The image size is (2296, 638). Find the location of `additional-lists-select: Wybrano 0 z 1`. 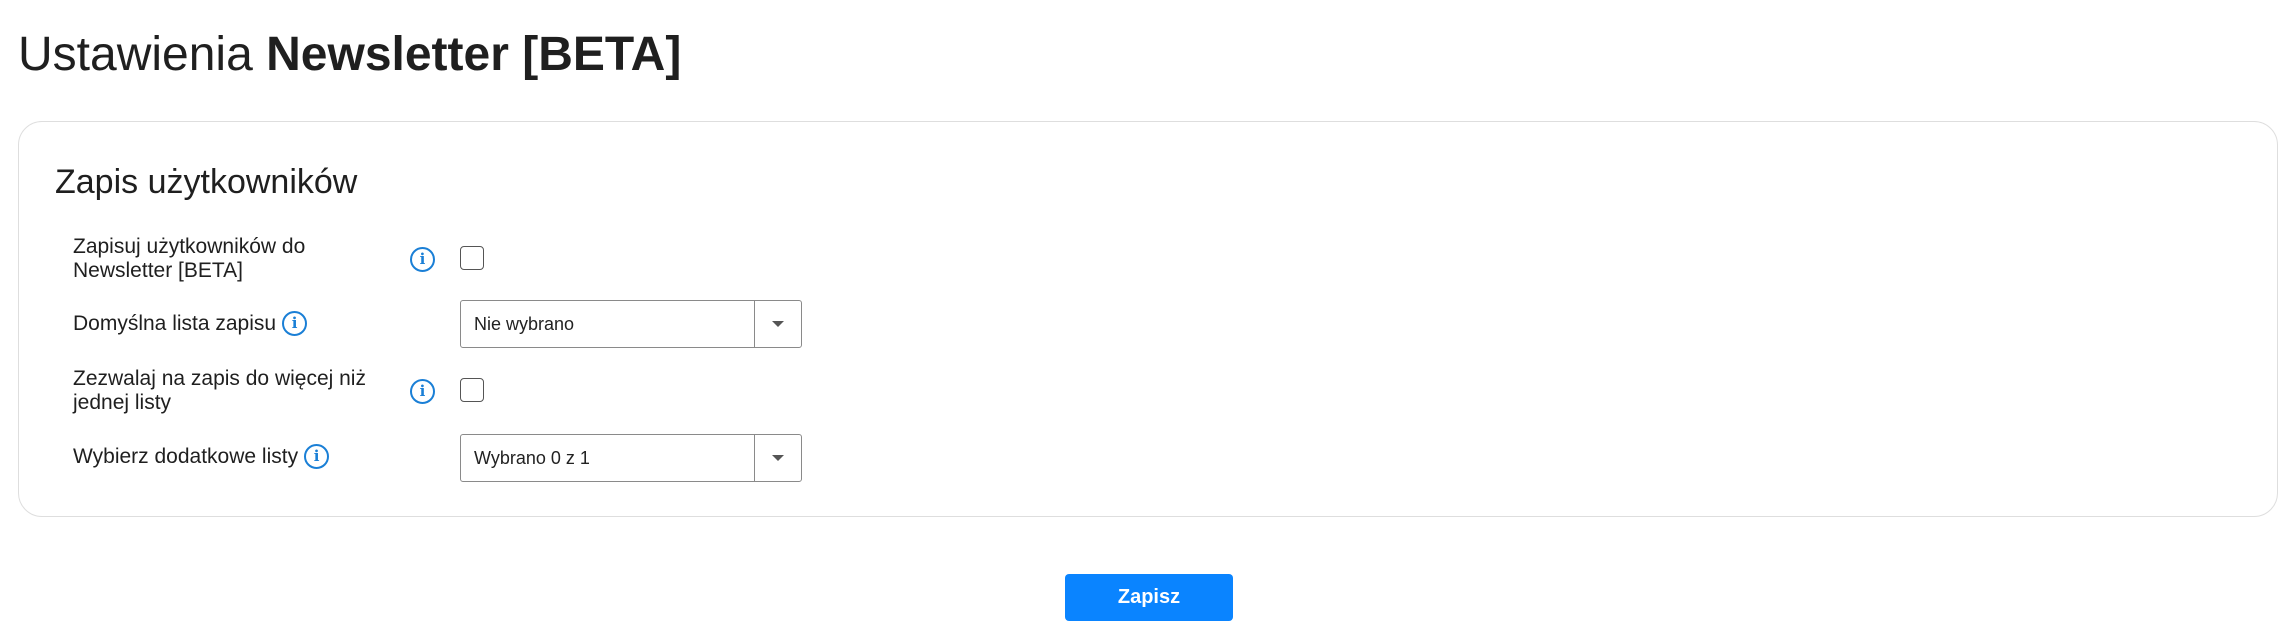

additional-lists-select: Wybrano 0 z 1 is located at coordinates (631, 458).